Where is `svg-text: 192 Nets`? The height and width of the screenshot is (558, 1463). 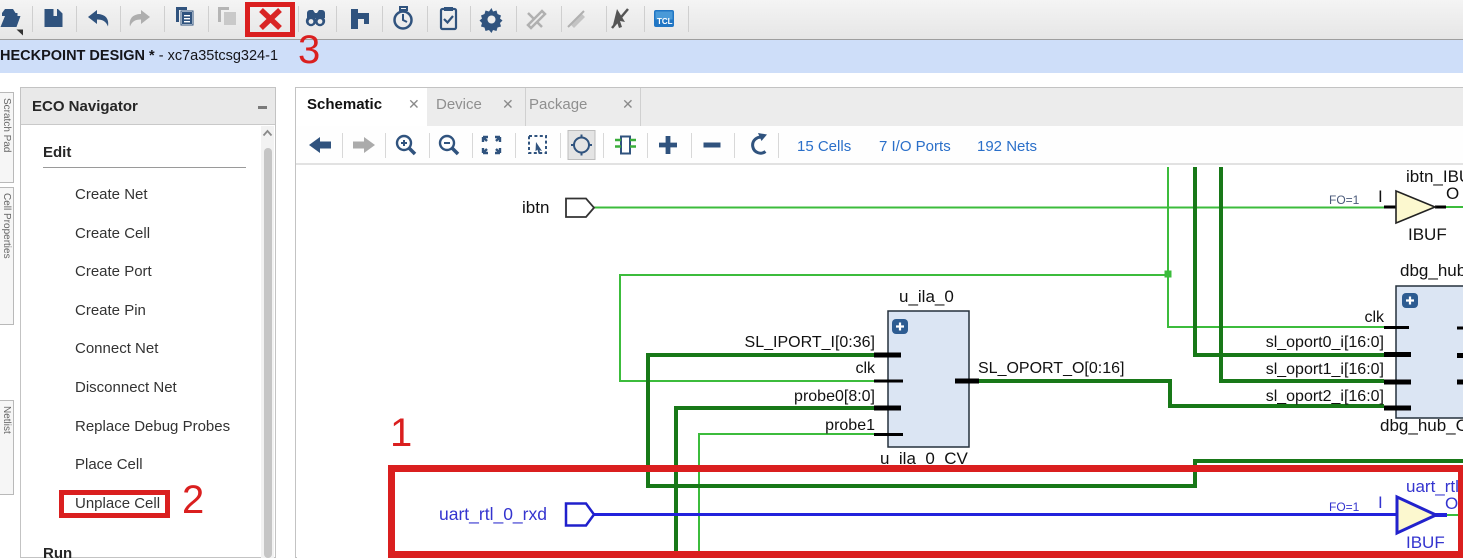 svg-text: 192 Nets is located at coordinates (1007, 146).